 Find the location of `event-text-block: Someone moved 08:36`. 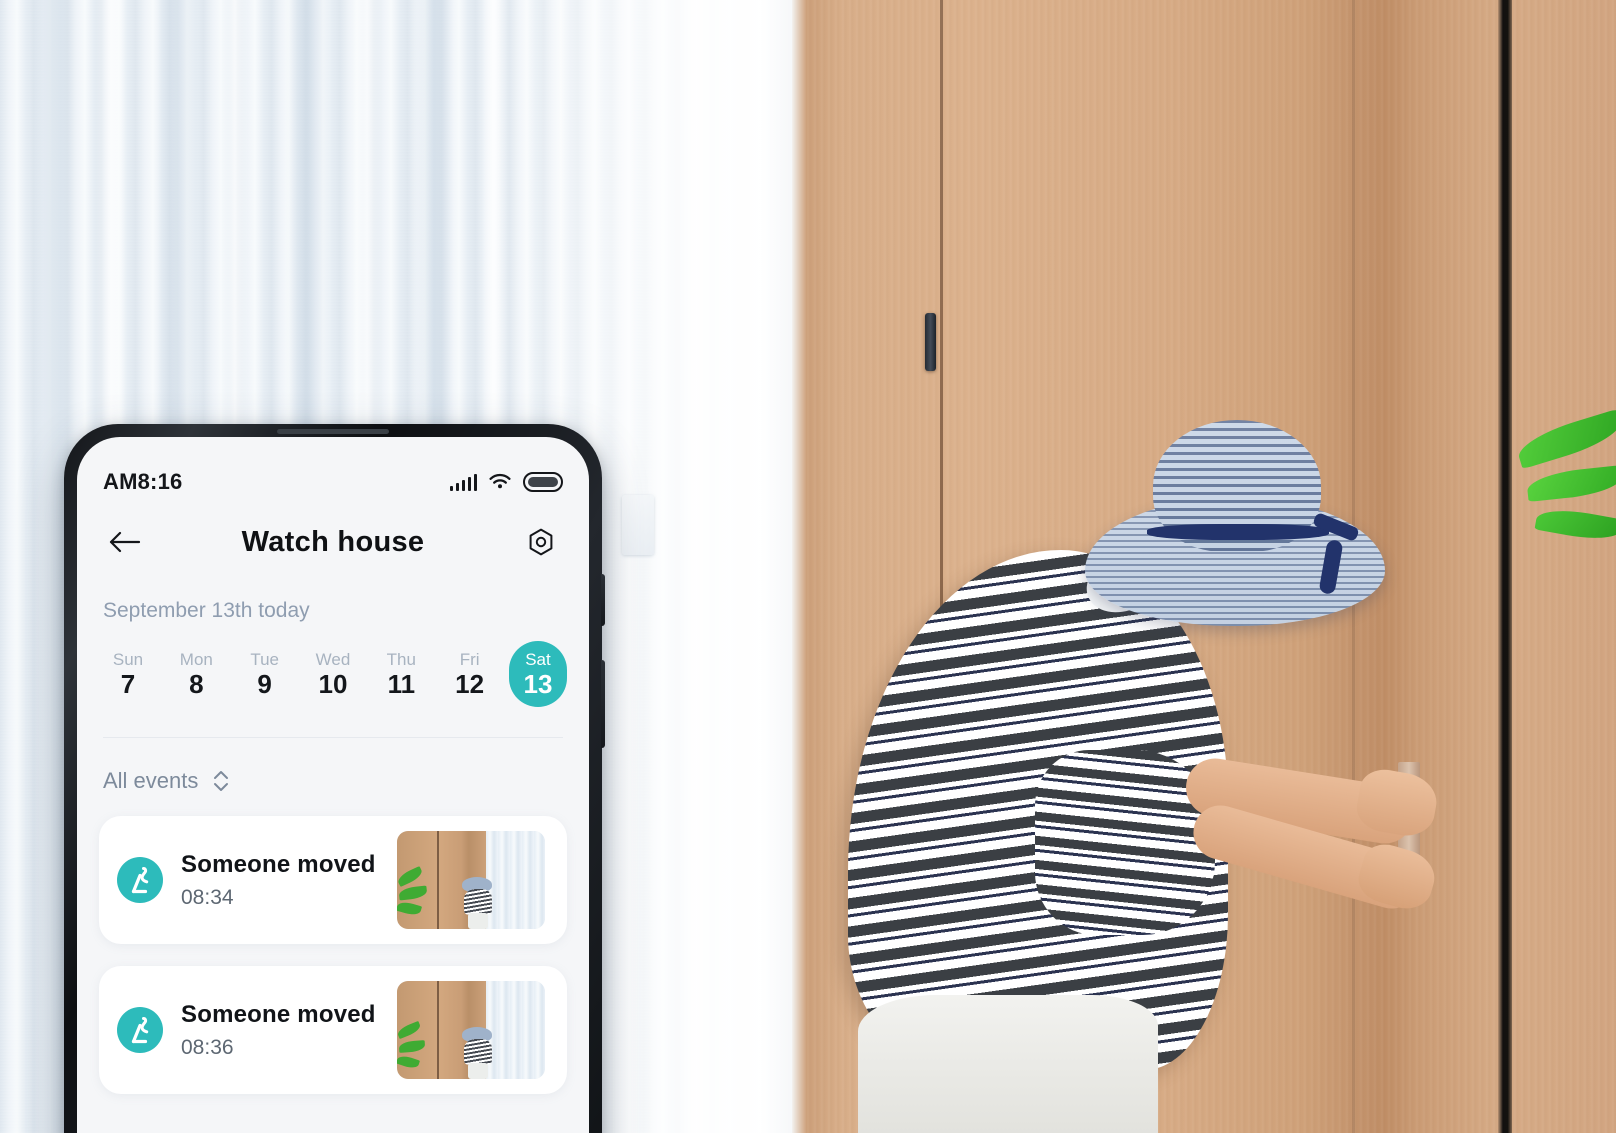

event-text-block: Someone moved 08:36 is located at coordinates (280, 1030).